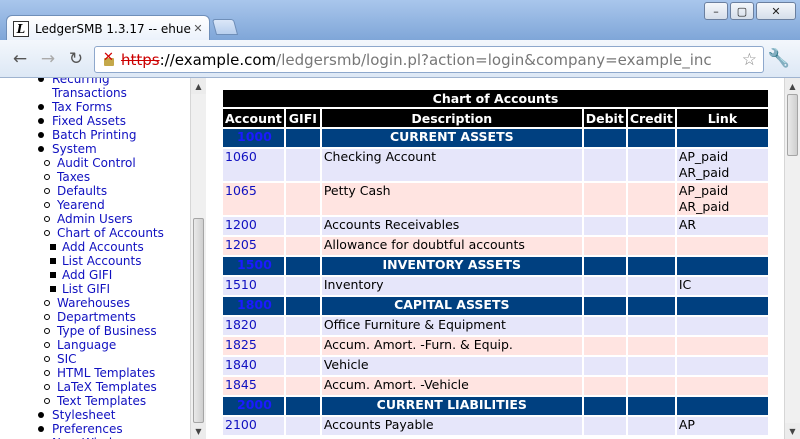 The height and width of the screenshot is (439, 800). What do you see at coordinates (76, 59) in the screenshot?
I see `reload-icon: ↻` at bounding box center [76, 59].